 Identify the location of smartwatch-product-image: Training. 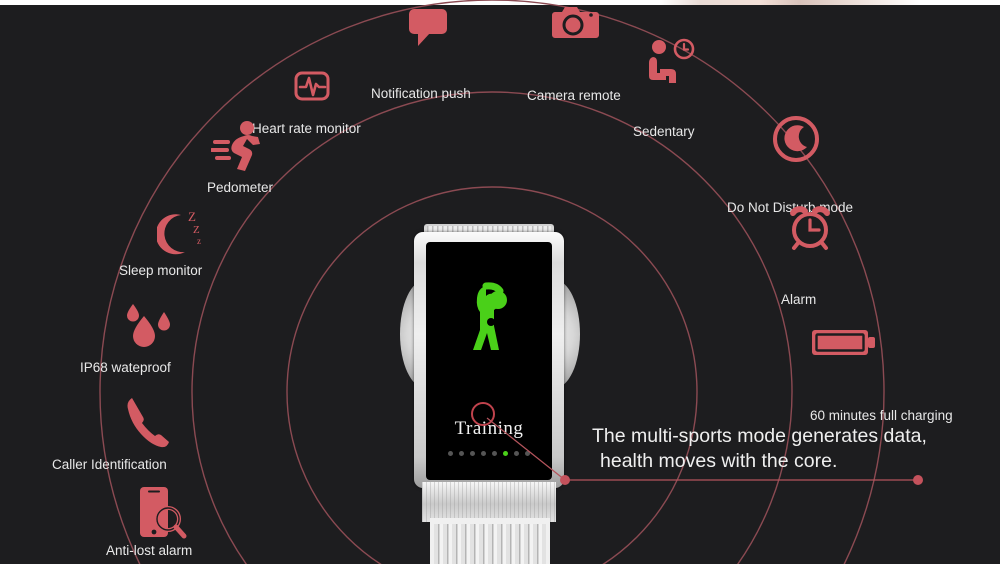
(490, 394).